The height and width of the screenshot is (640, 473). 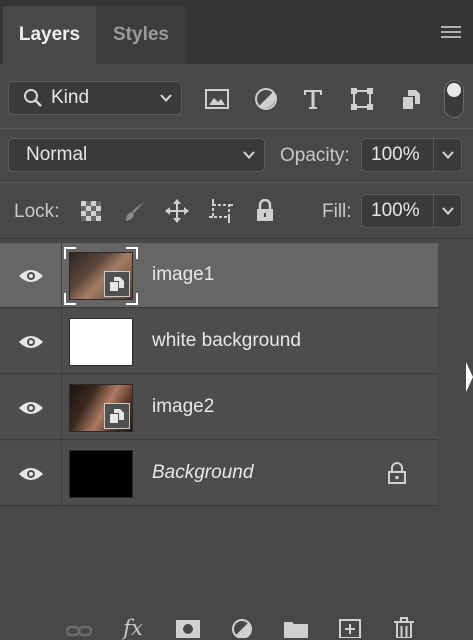 I want to click on type-filter-icon, so click(x=313, y=99).